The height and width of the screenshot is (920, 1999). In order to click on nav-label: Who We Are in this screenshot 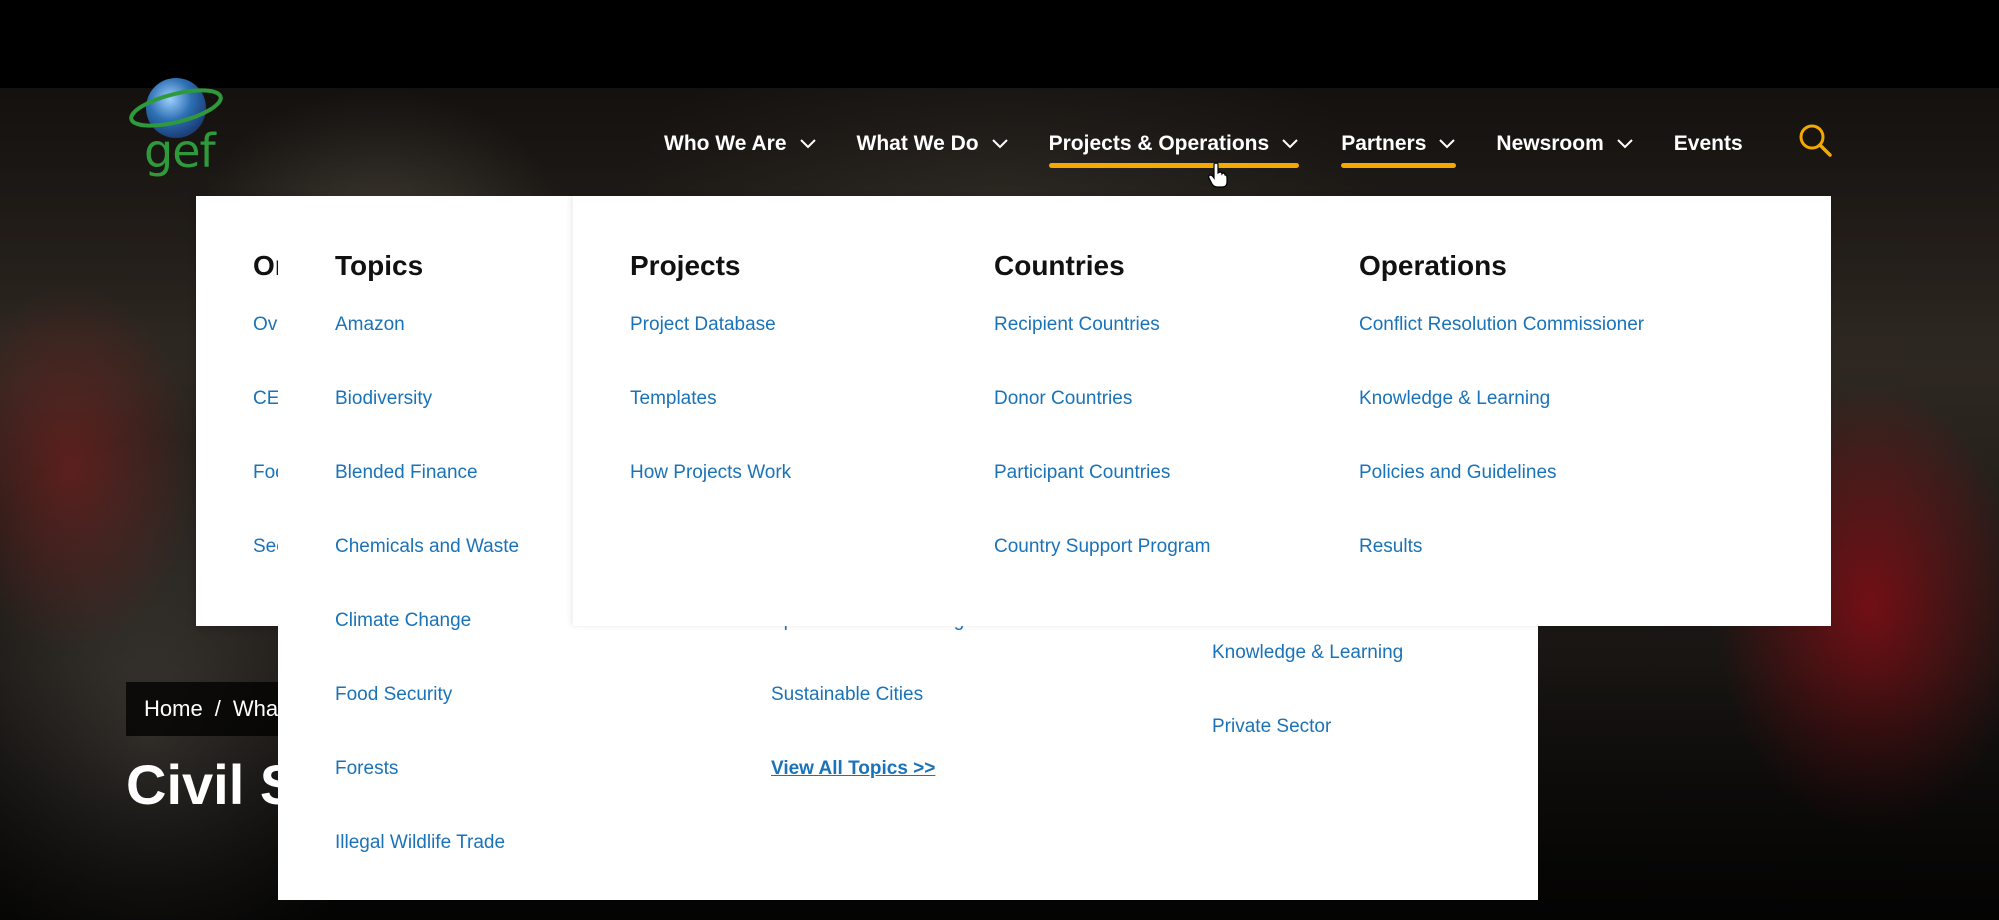, I will do `click(725, 143)`.